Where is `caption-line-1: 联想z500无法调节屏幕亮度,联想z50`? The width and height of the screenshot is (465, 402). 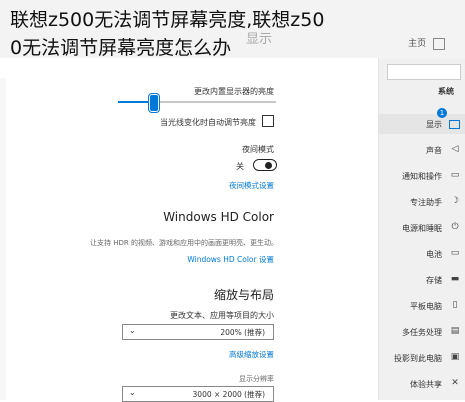
caption-line-1: 联想z500无法调节屏幕亮度,联想z50 is located at coordinates (167, 20).